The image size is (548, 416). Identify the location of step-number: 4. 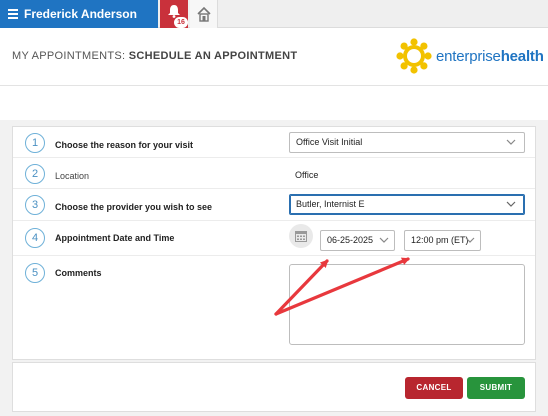
(35, 238).